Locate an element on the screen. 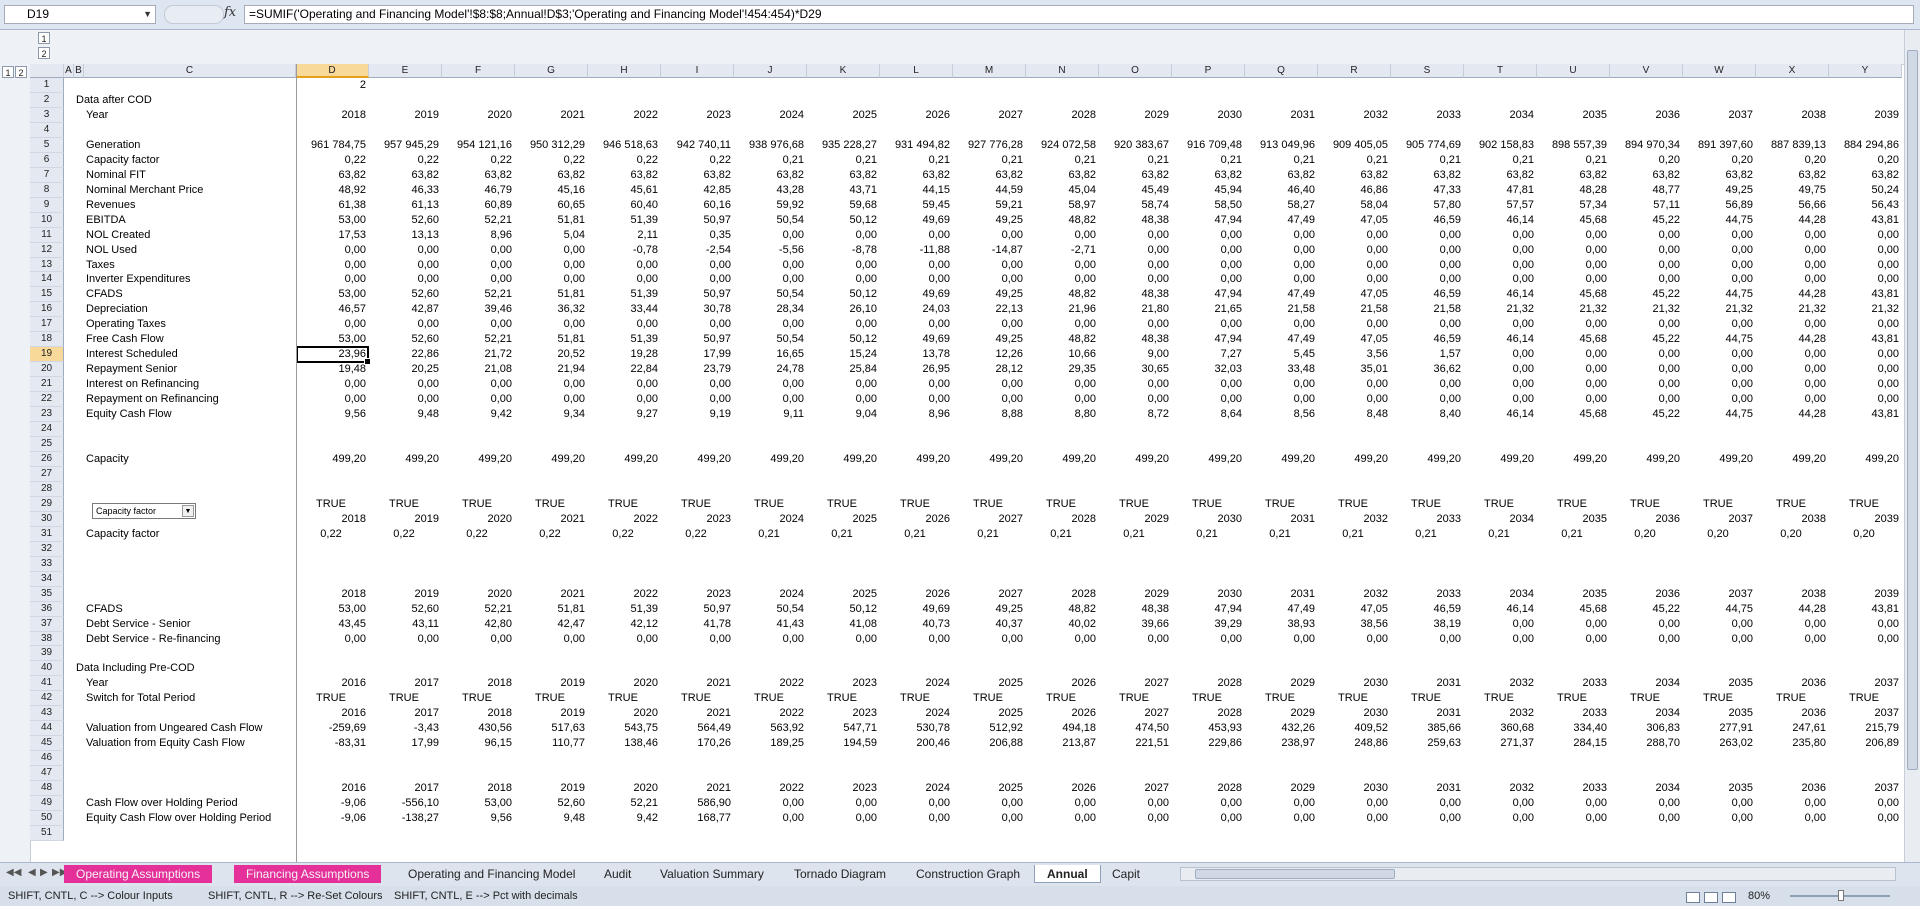 This screenshot has width=1920, height=910. data-cell: 385,66 is located at coordinates (1426, 728).